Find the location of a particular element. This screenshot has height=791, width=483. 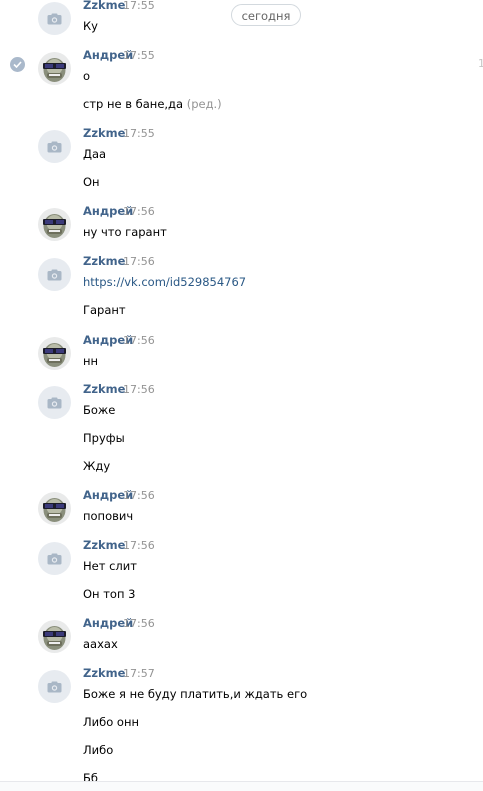

message-text: Боже я не буду платить,и ждать его is located at coordinates (195, 694).